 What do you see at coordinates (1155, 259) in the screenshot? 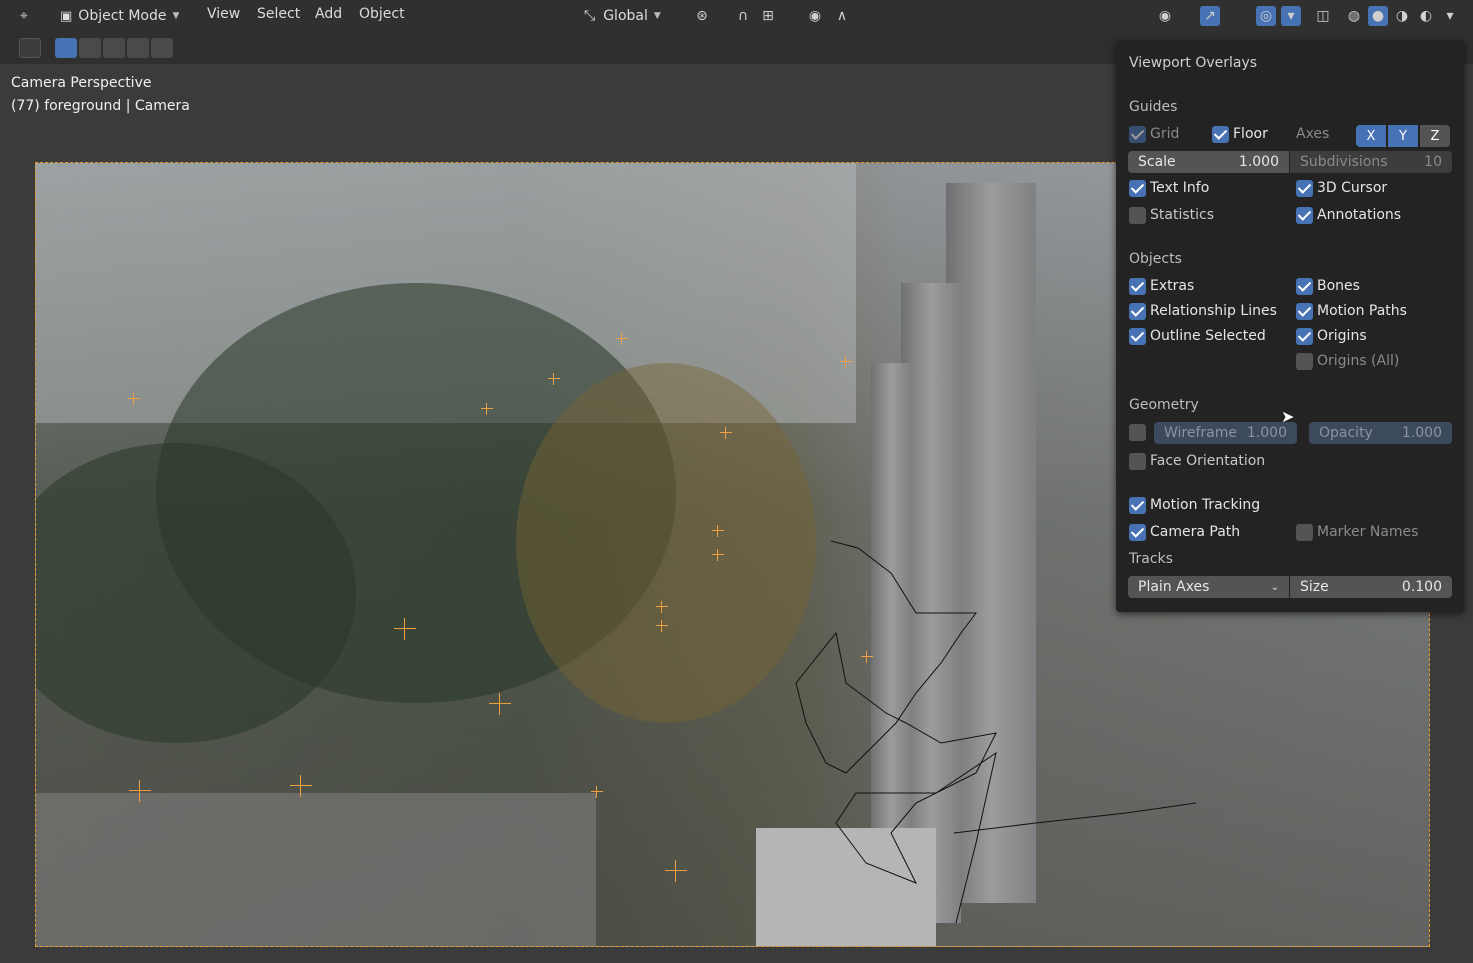
I see `objects-heading: Objects` at bounding box center [1155, 259].